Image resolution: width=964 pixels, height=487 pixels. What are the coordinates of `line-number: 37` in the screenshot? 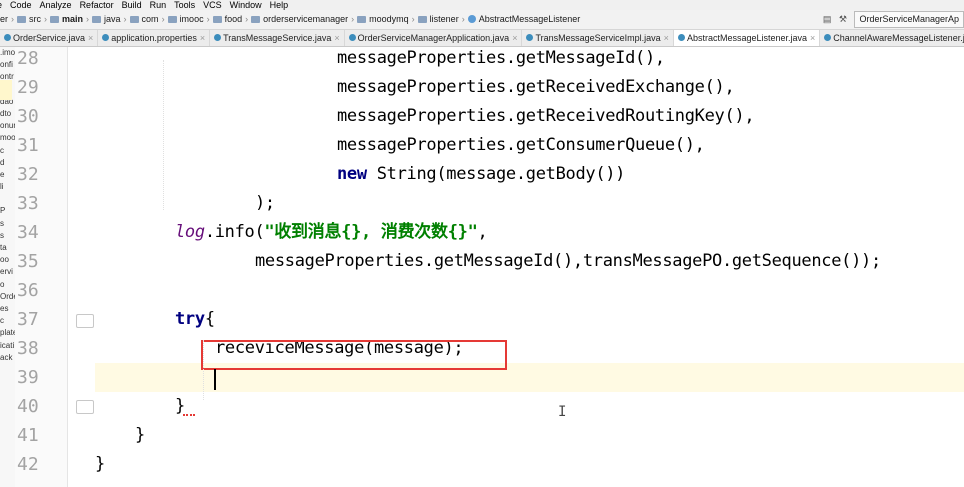 It's located at (28, 319).